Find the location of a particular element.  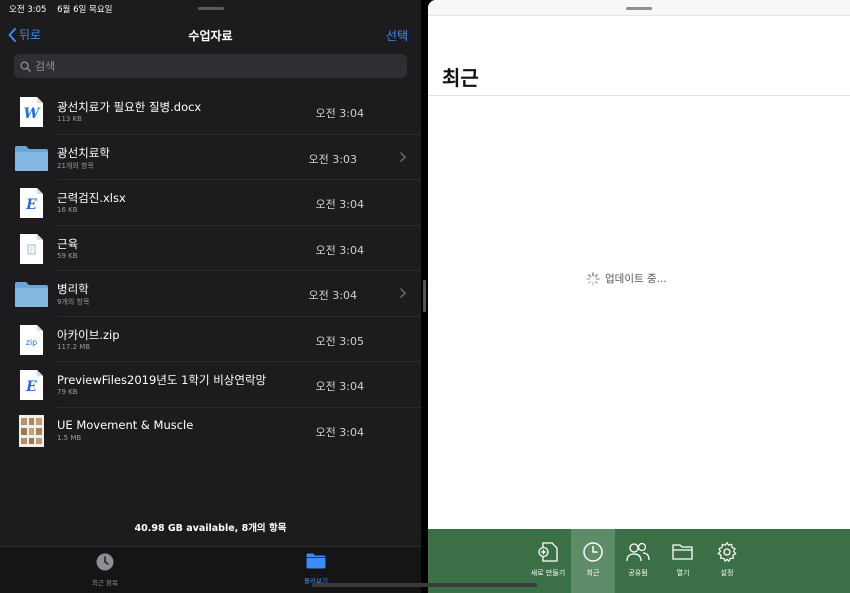

spinner-icon is located at coordinates (593, 278).